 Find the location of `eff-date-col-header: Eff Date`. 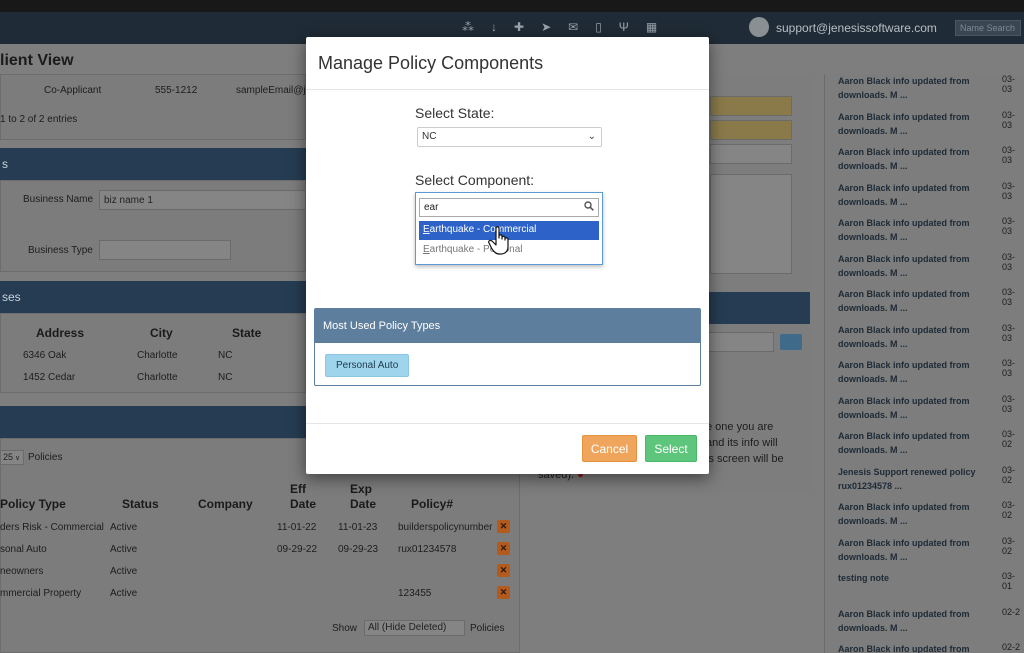

eff-date-col-header: Eff Date is located at coordinates (303, 497).